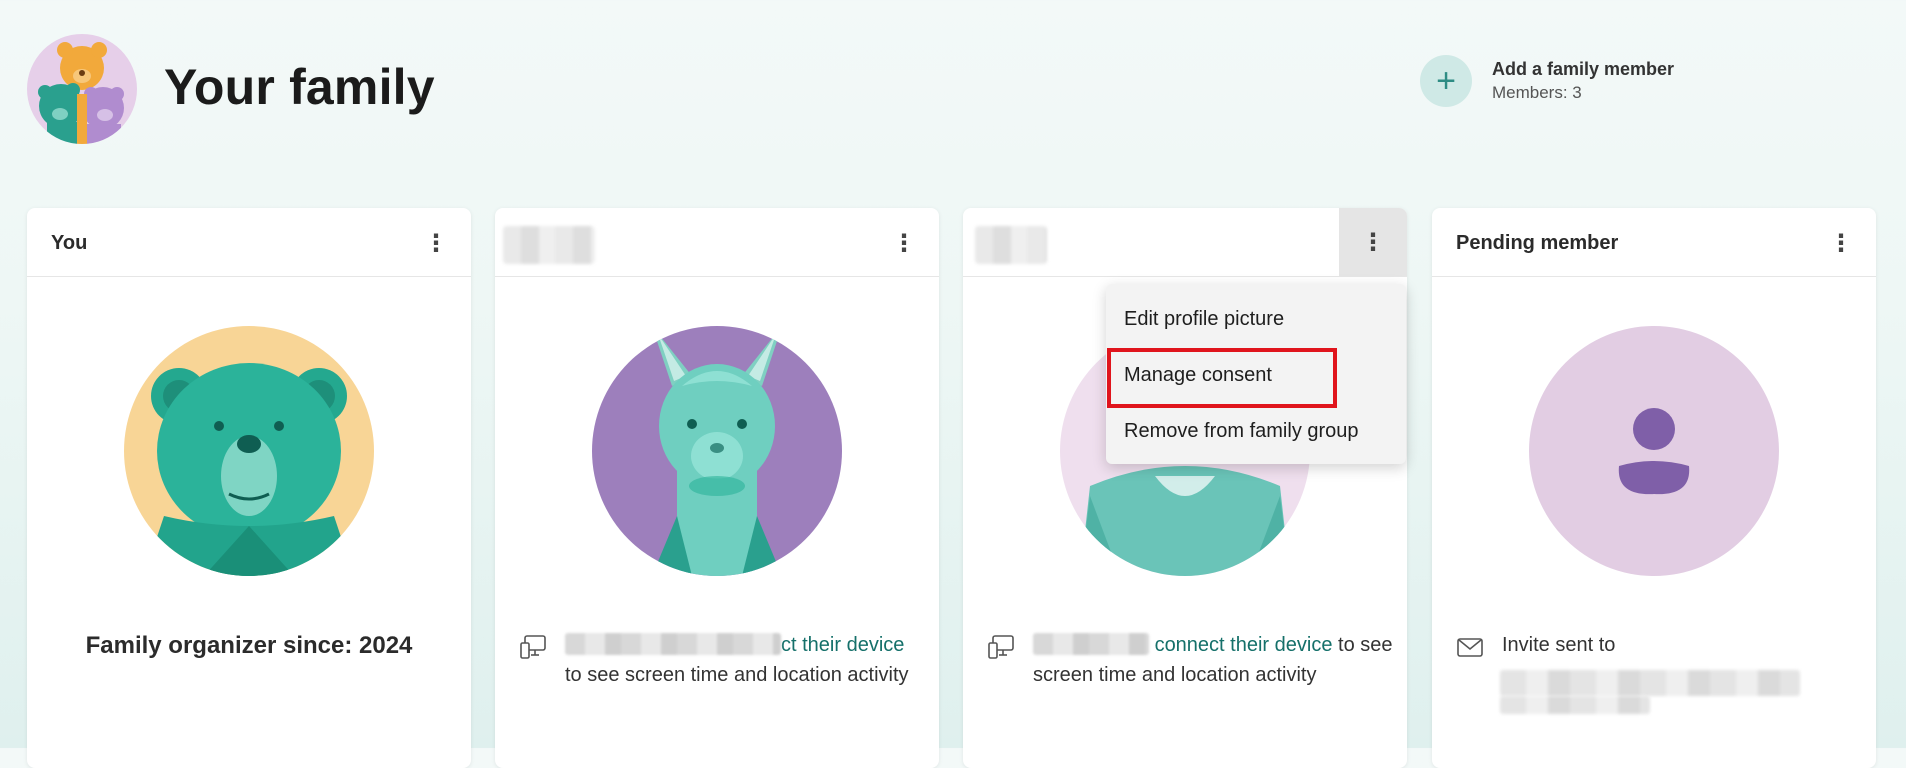  Describe the element at coordinates (1204, 319) in the screenshot. I see `menu-edit-profile-picture: Edit profile picture` at that location.